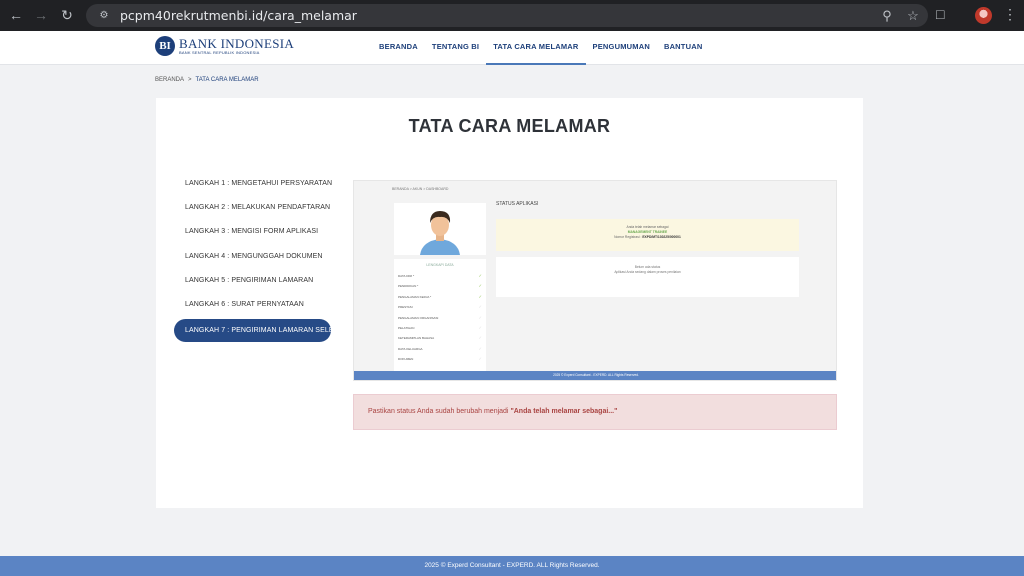 The height and width of the screenshot is (576, 1024). What do you see at coordinates (440, 229) in the screenshot?
I see `applicant-avatar` at bounding box center [440, 229].